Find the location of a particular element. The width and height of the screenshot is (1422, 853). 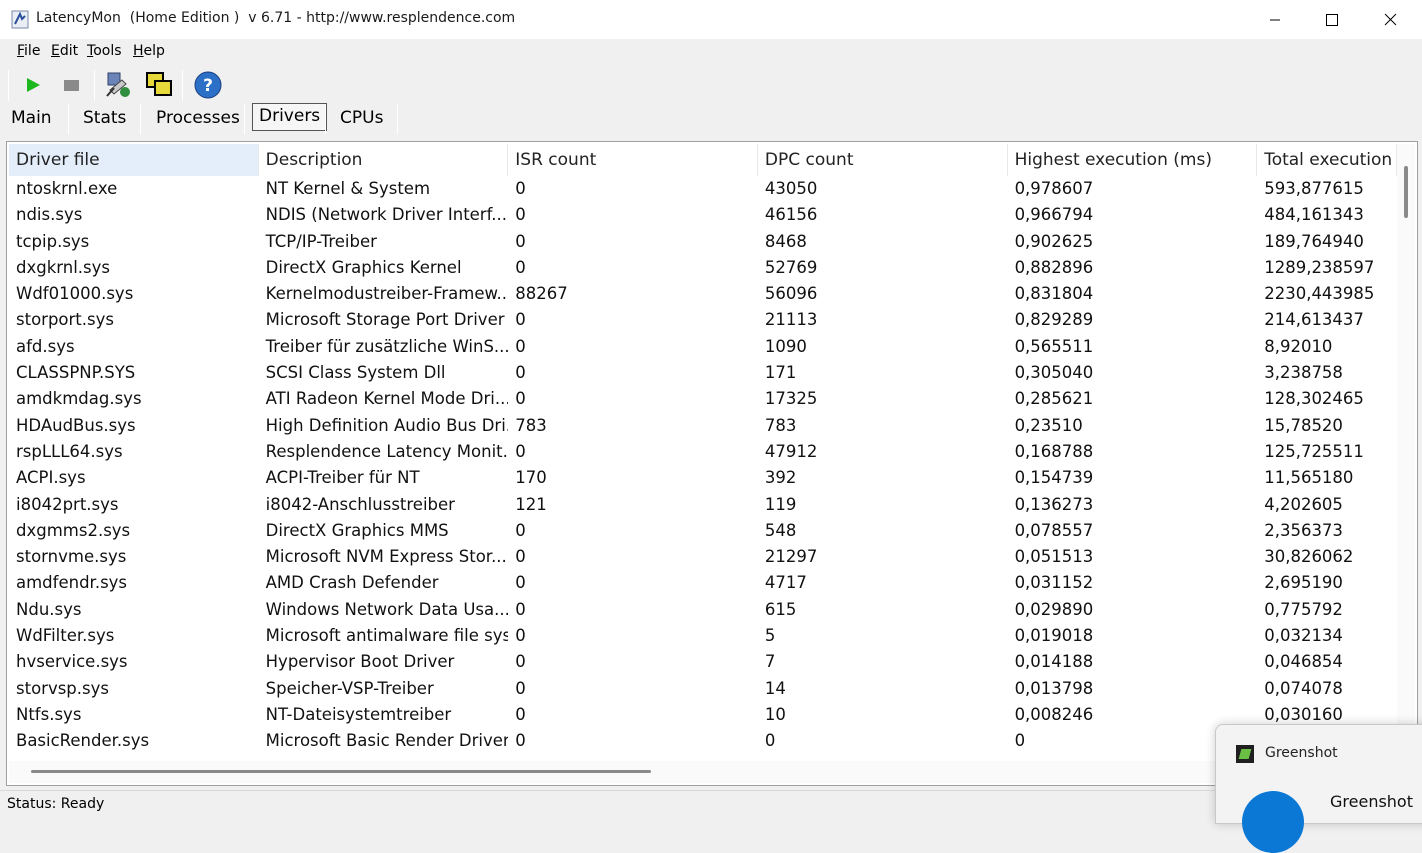

menu-help: Help is located at coordinates (149, 51).